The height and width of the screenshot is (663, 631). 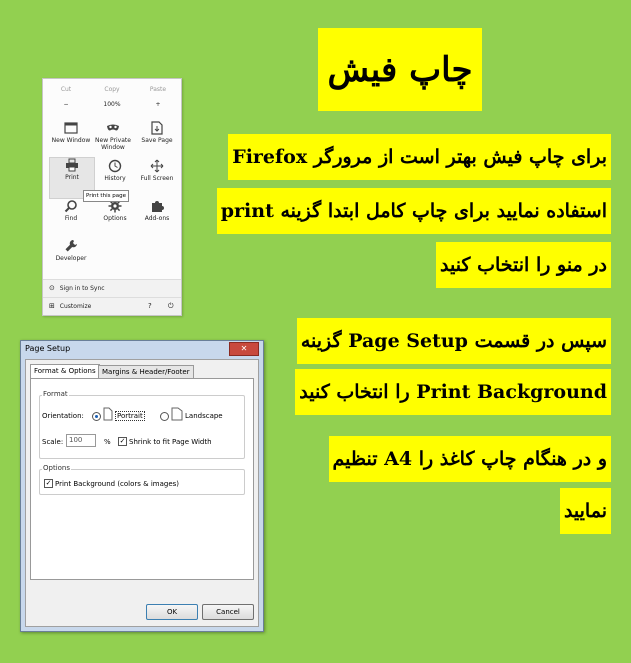 I want to click on copy-button: Copy, so click(x=112, y=89).